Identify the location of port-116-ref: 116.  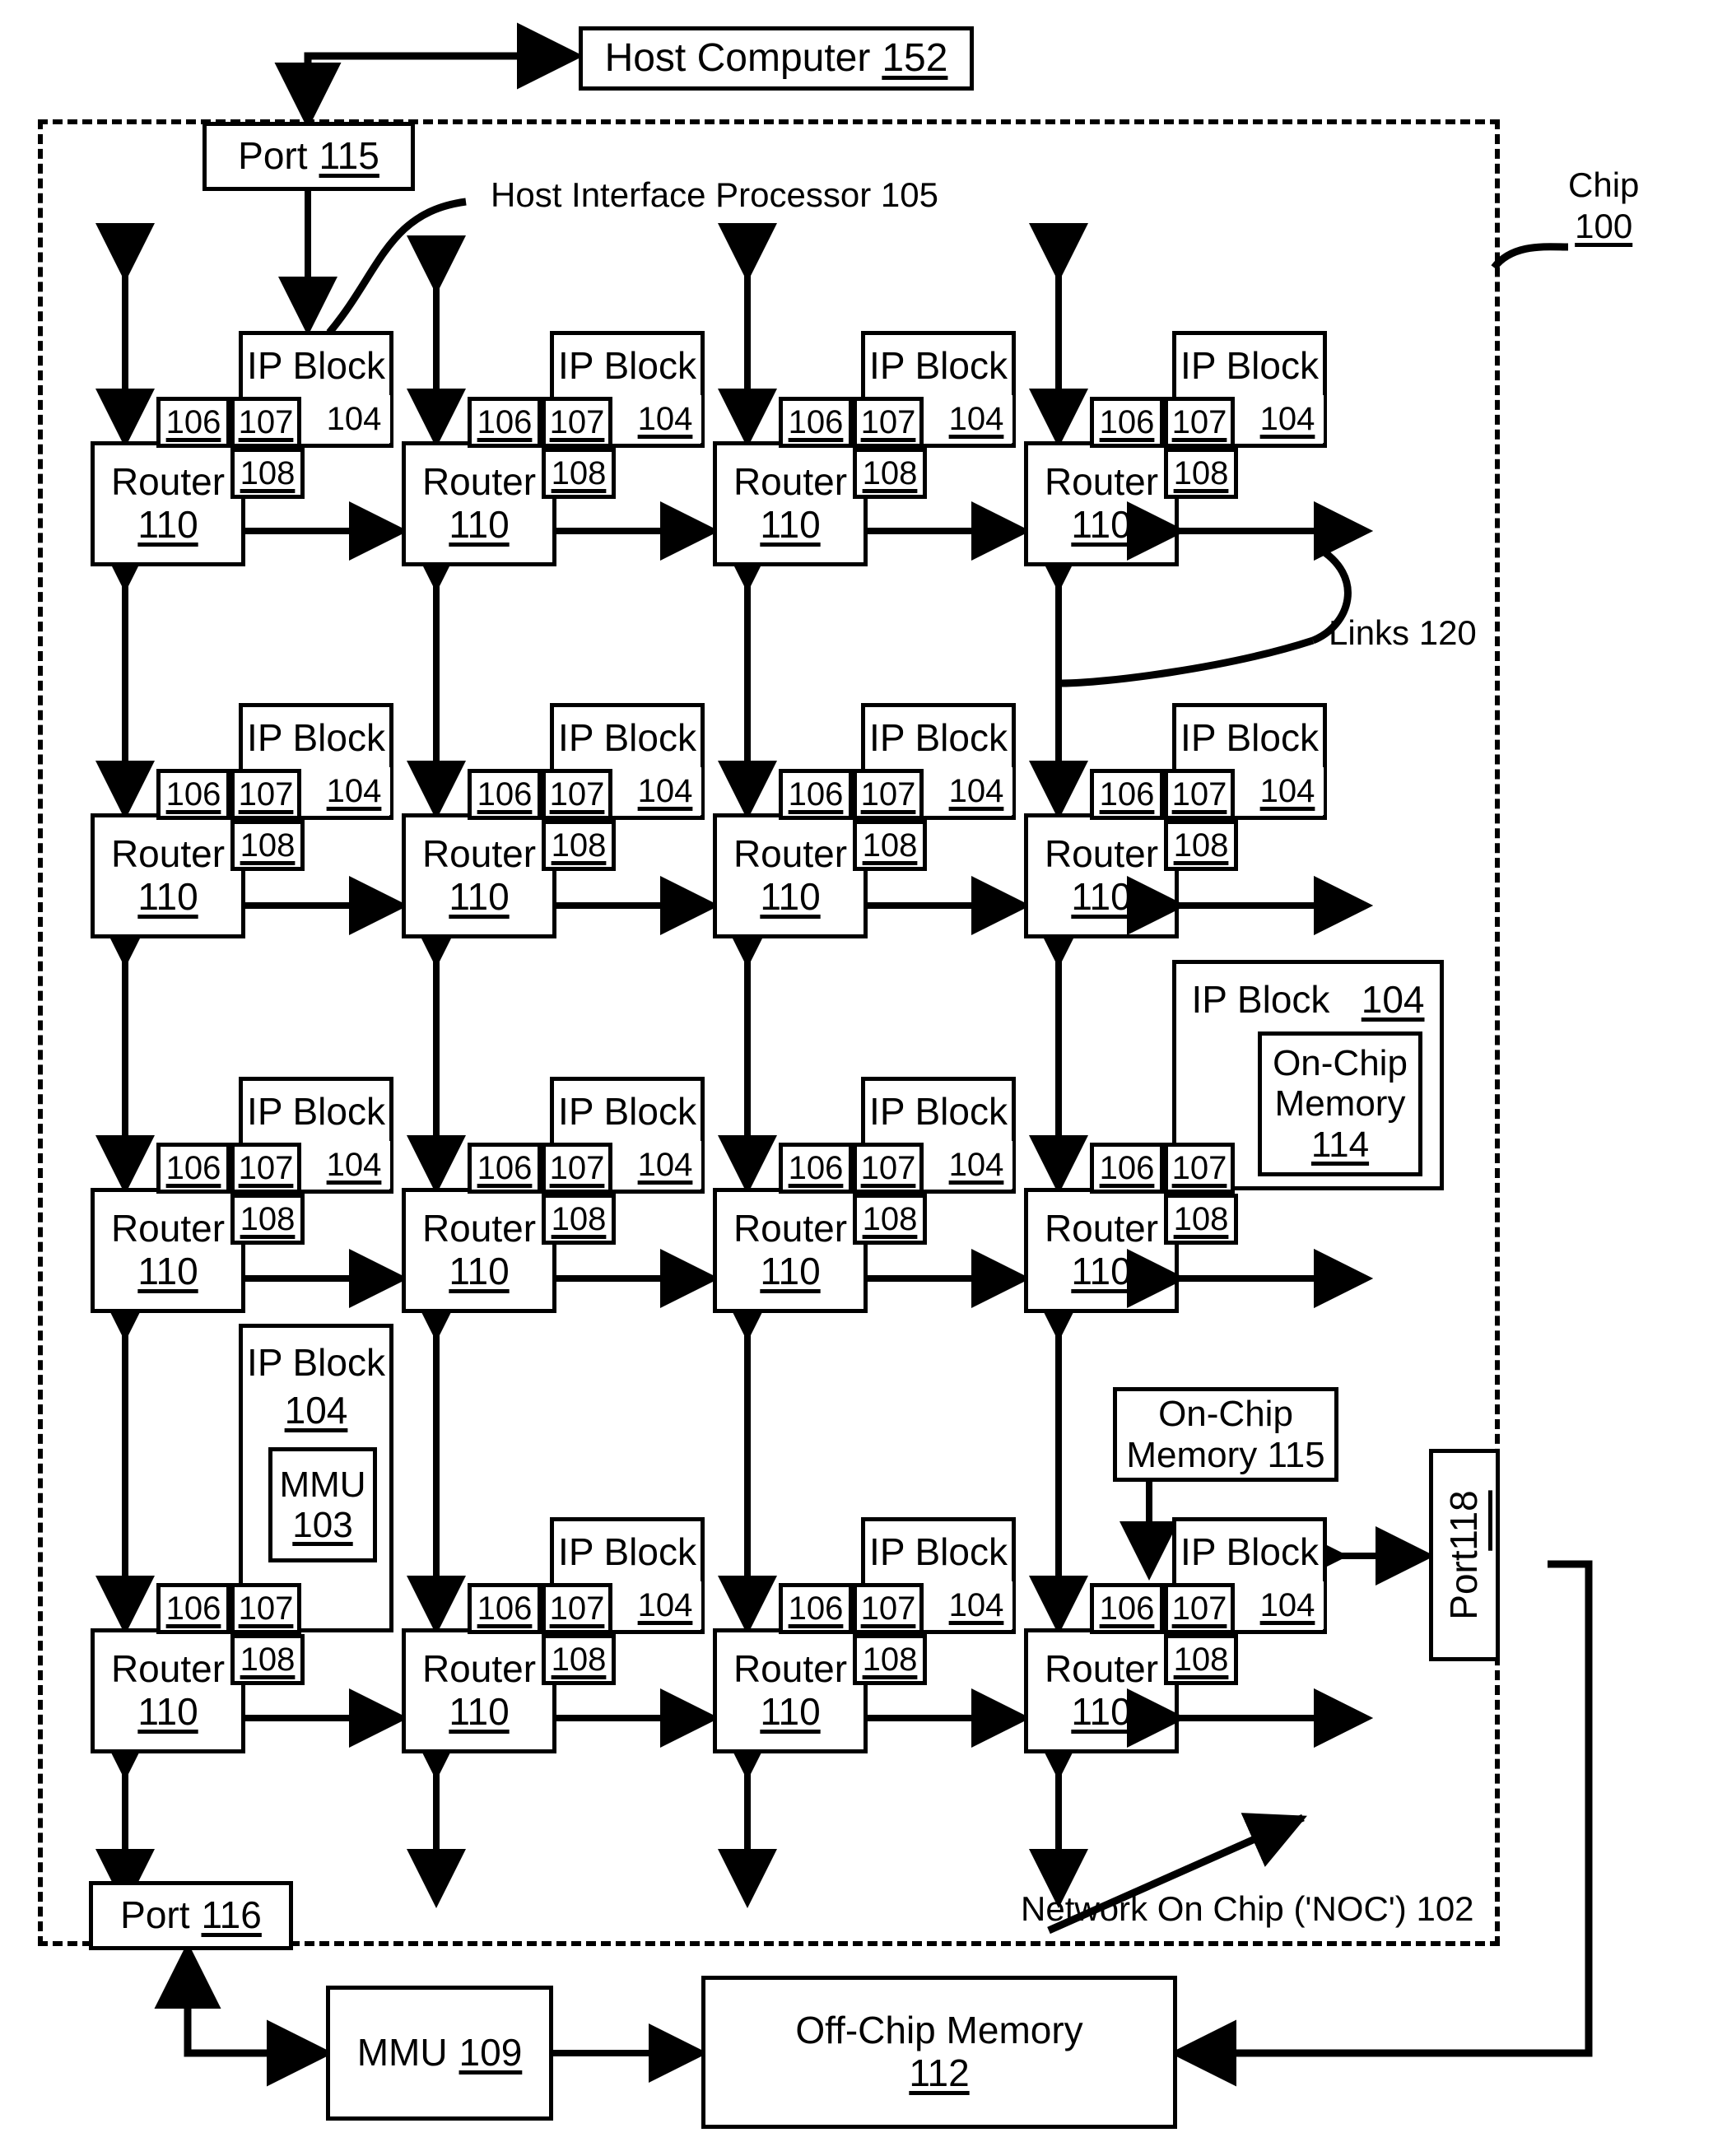
(231, 1915).